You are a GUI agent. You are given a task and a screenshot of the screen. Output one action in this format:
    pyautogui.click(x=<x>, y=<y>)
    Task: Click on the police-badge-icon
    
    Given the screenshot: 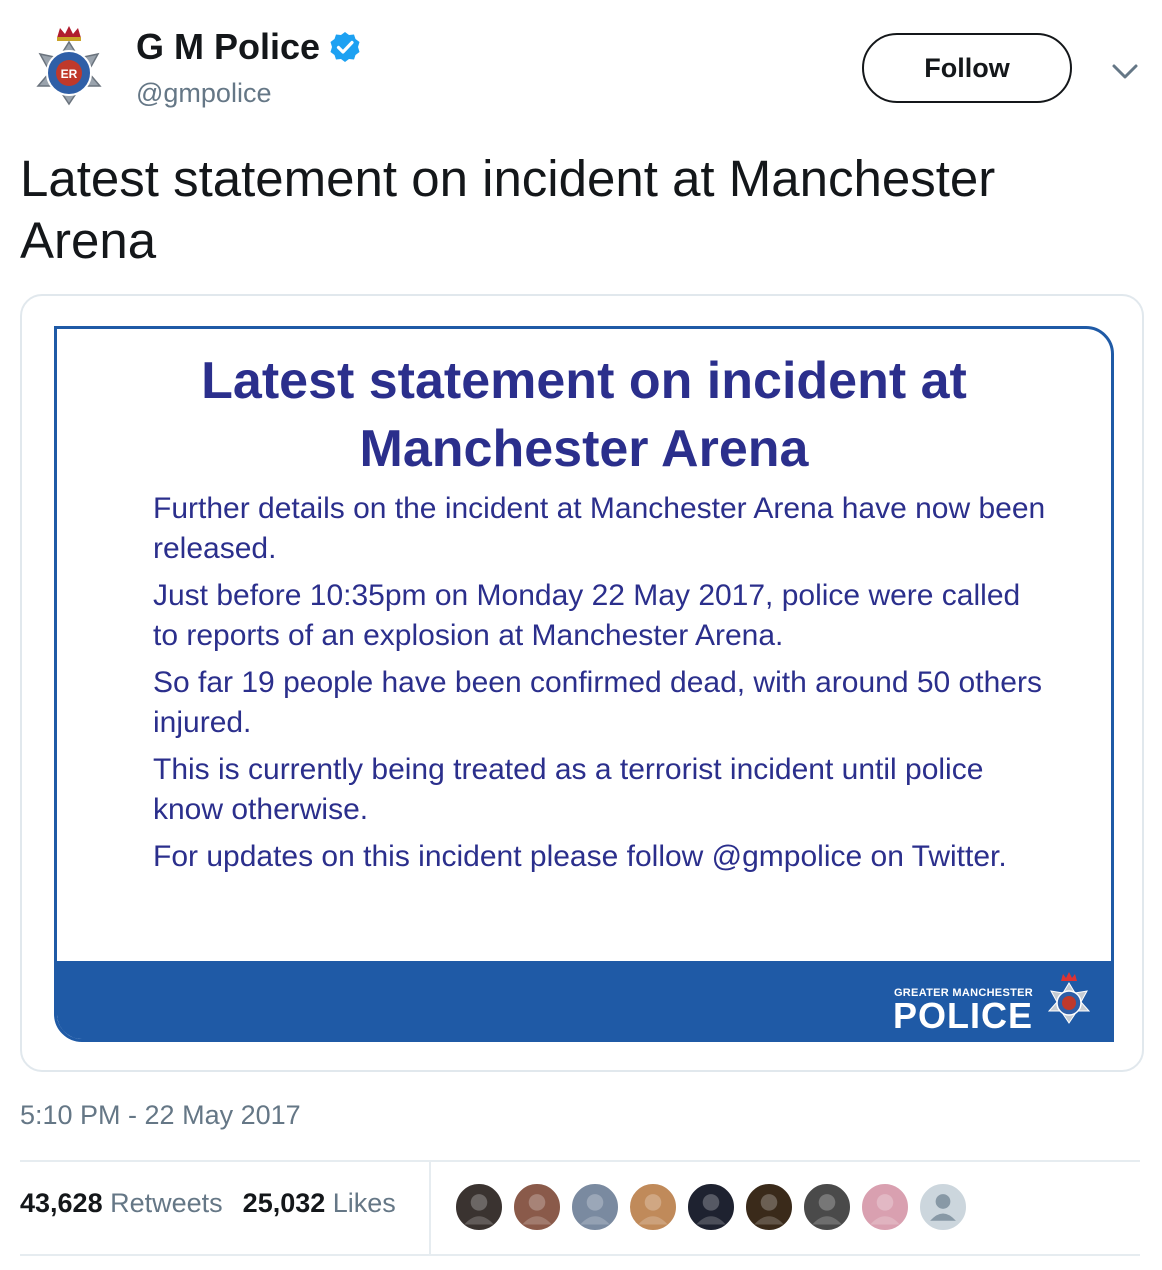 What is the action you would take?
    pyautogui.click(x=1069, y=998)
    